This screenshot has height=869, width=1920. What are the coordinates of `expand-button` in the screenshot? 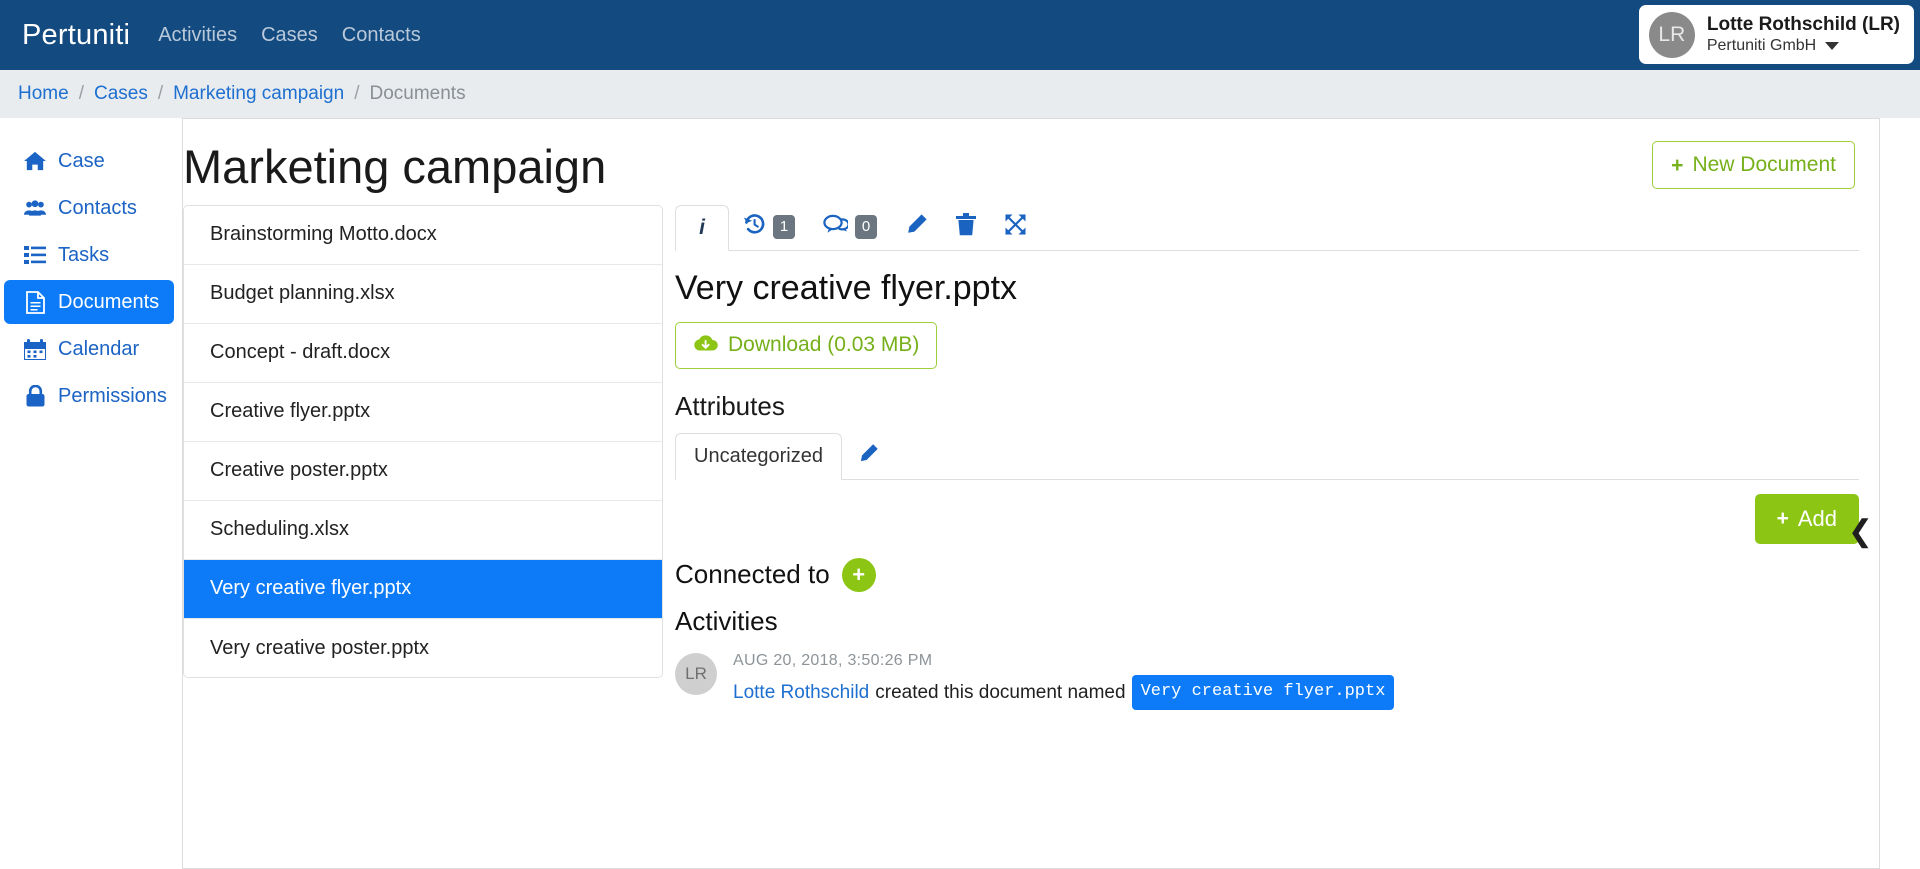 It's located at (1015, 227).